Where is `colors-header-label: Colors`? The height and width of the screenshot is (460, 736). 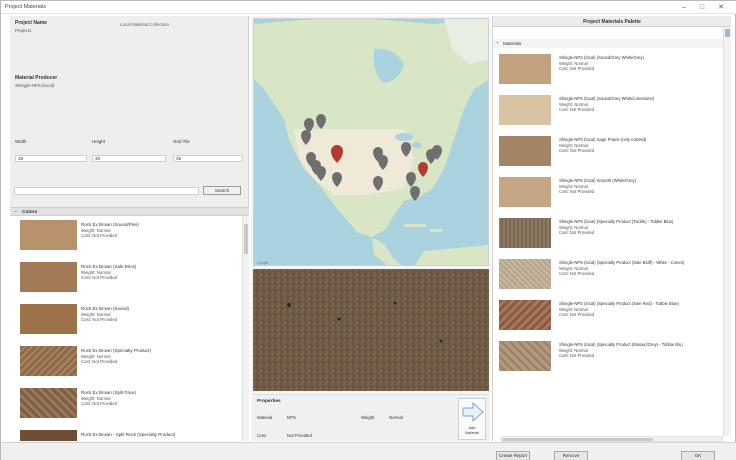
colors-header-label: Colors is located at coordinates (30, 212).